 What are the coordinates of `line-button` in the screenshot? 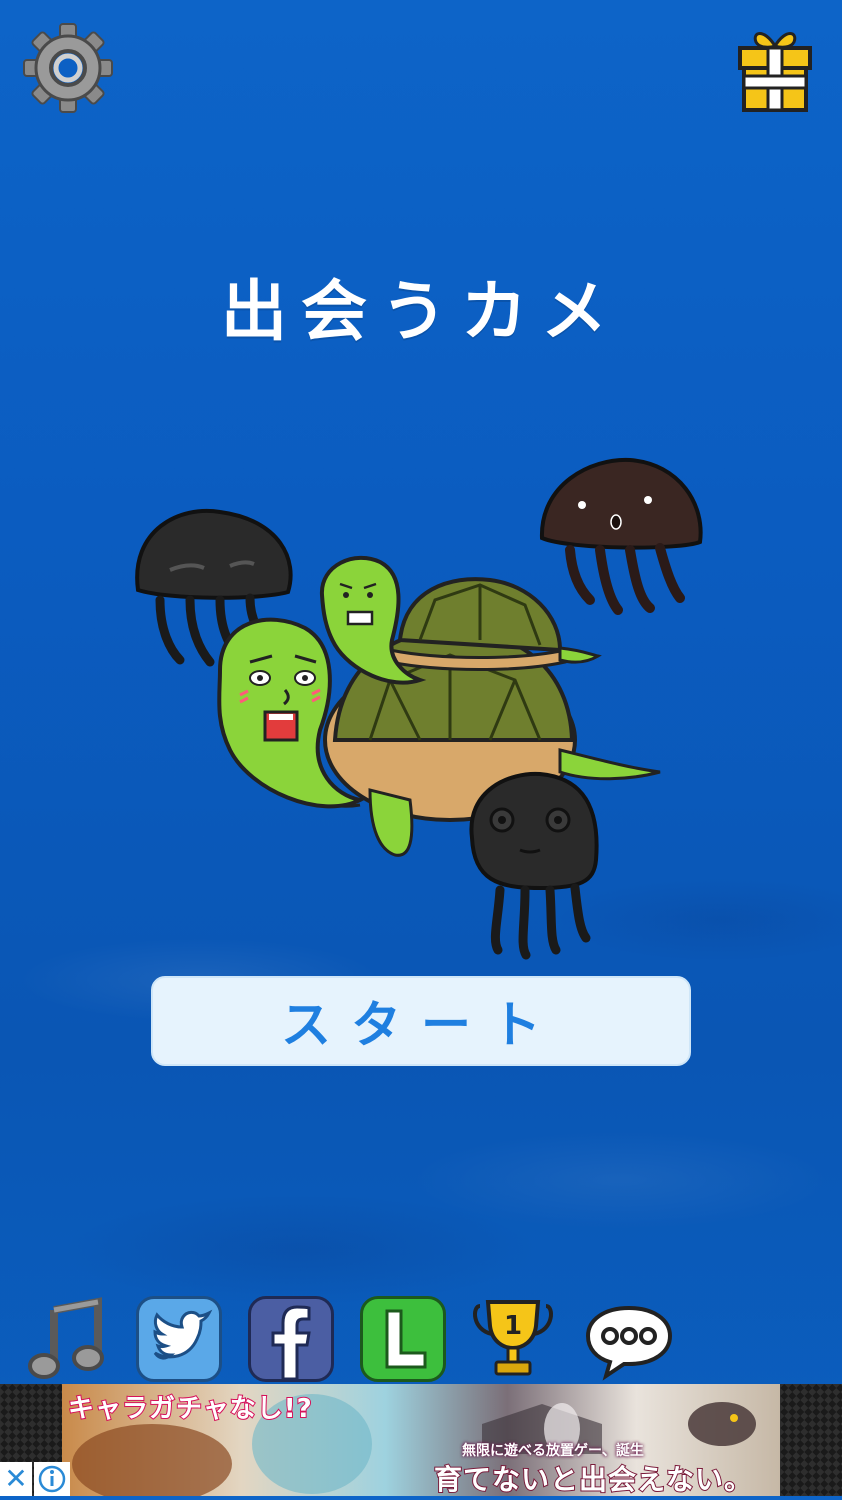 It's located at (403, 1339).